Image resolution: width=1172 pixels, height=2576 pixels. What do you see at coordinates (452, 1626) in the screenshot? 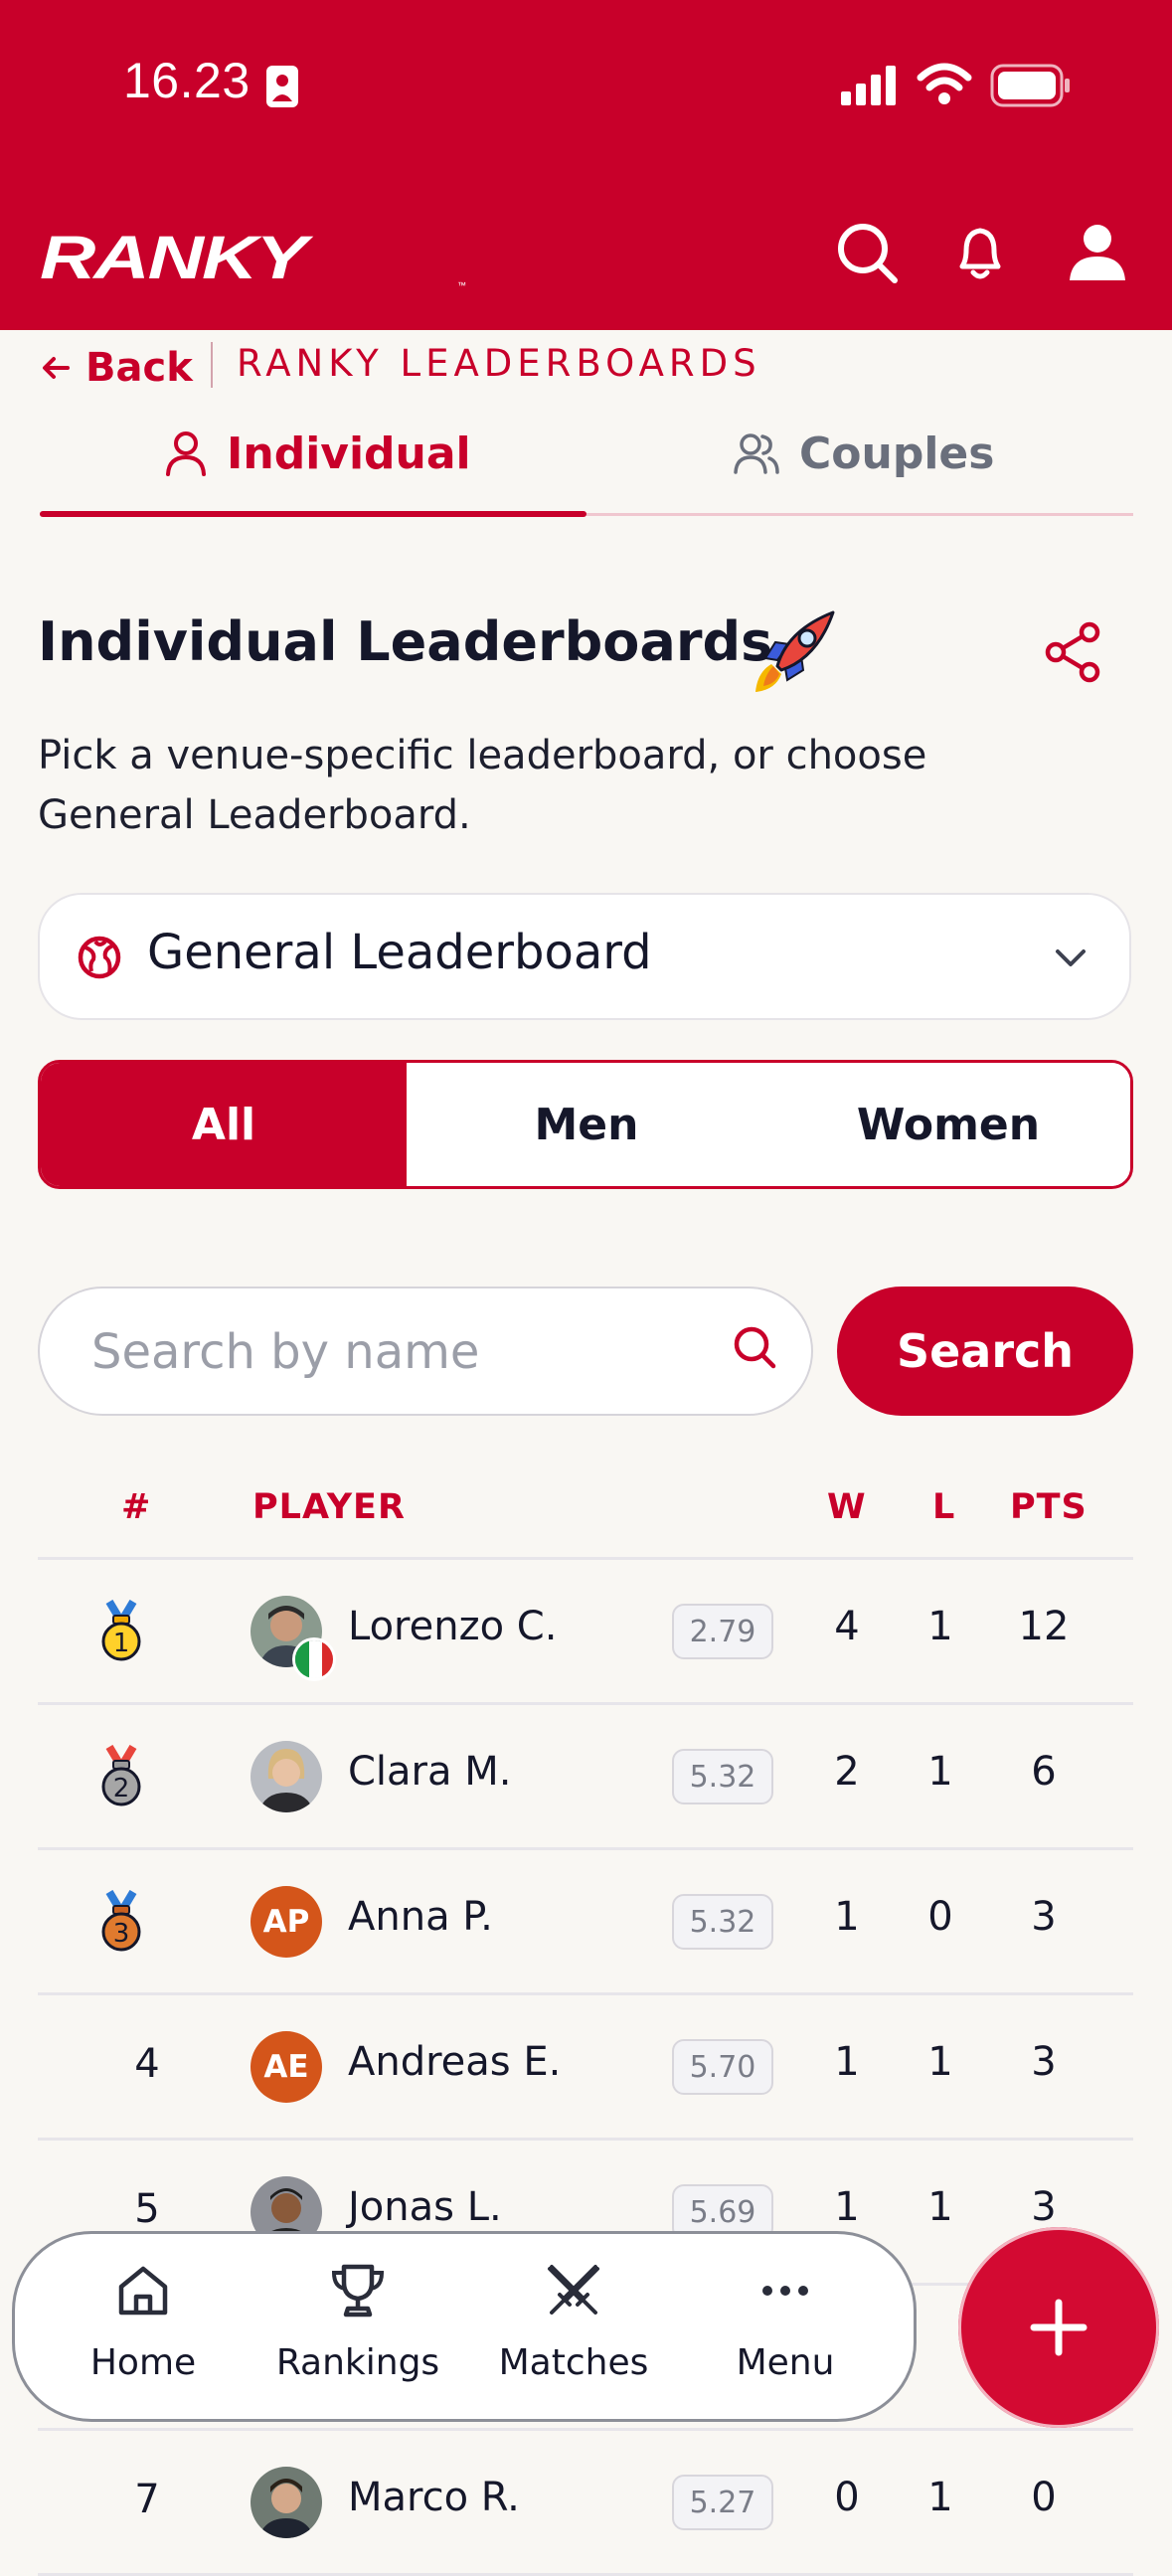
I see `player-name: Lorenzo C.` at bounding box center [452, 1626].